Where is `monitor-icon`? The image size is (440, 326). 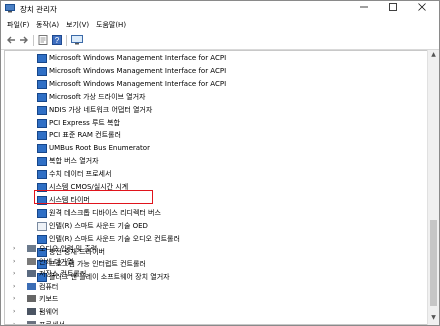 monitor-icon is located at coordinates (77, 40).